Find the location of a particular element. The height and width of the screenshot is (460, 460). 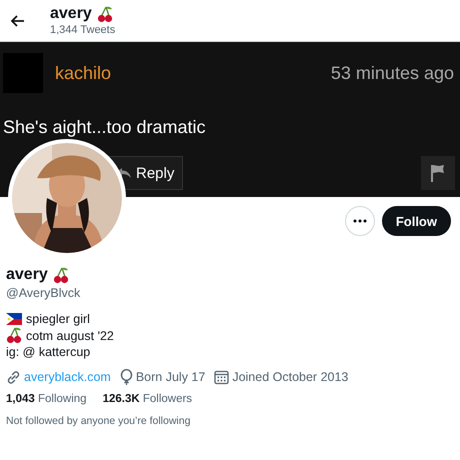

bio-line: cotm august '22 is located at coordinates (70, 336).